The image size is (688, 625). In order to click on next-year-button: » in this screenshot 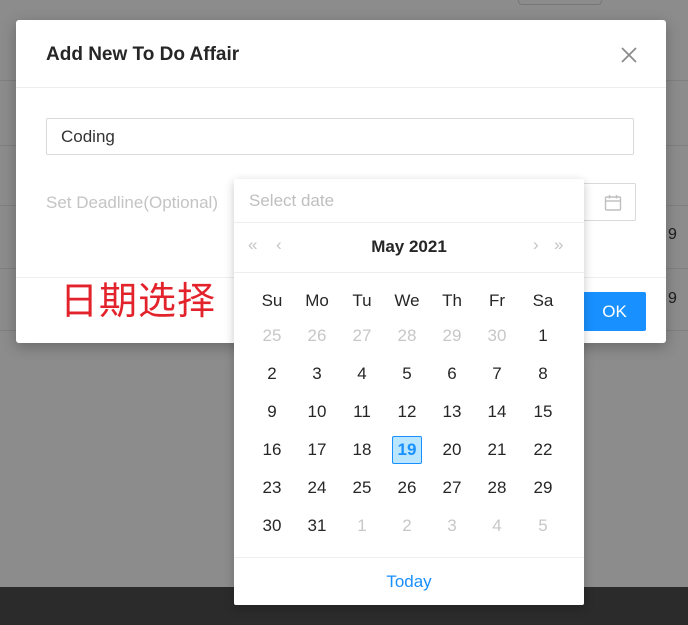, I will do `click(558, 245)`.